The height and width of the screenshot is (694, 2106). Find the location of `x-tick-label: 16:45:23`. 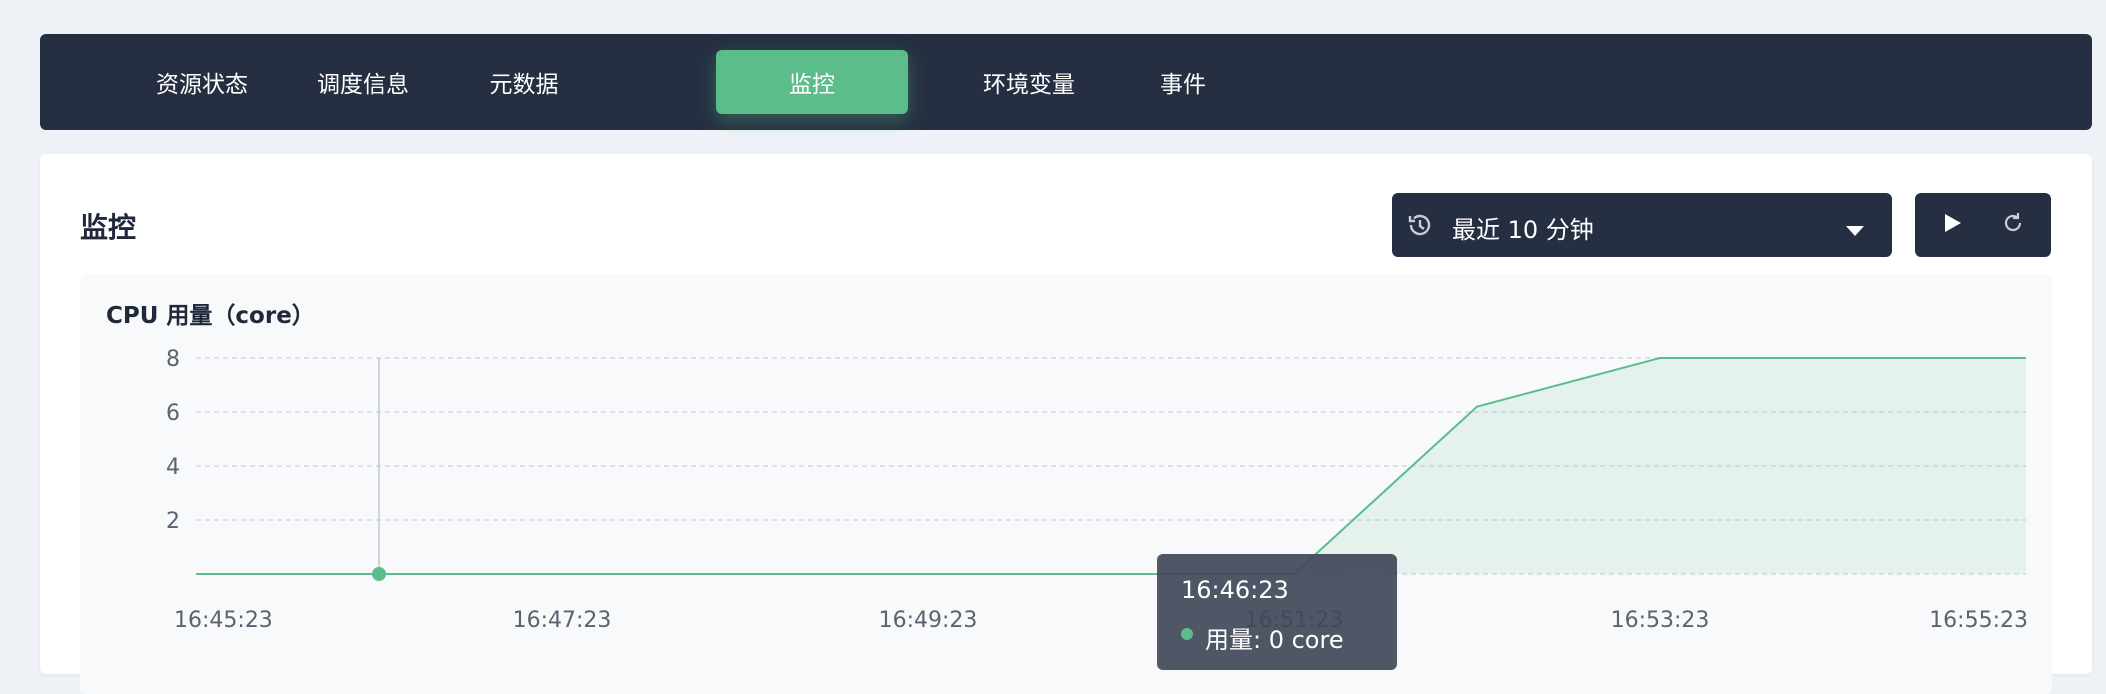

x-tick-label: 16:45:23 is located at coordinates (223, 620).